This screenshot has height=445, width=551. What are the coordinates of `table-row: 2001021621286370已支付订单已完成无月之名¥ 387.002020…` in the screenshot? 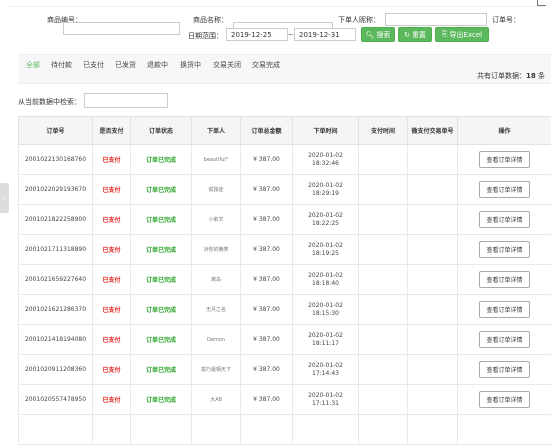 It's located at (285, 310).